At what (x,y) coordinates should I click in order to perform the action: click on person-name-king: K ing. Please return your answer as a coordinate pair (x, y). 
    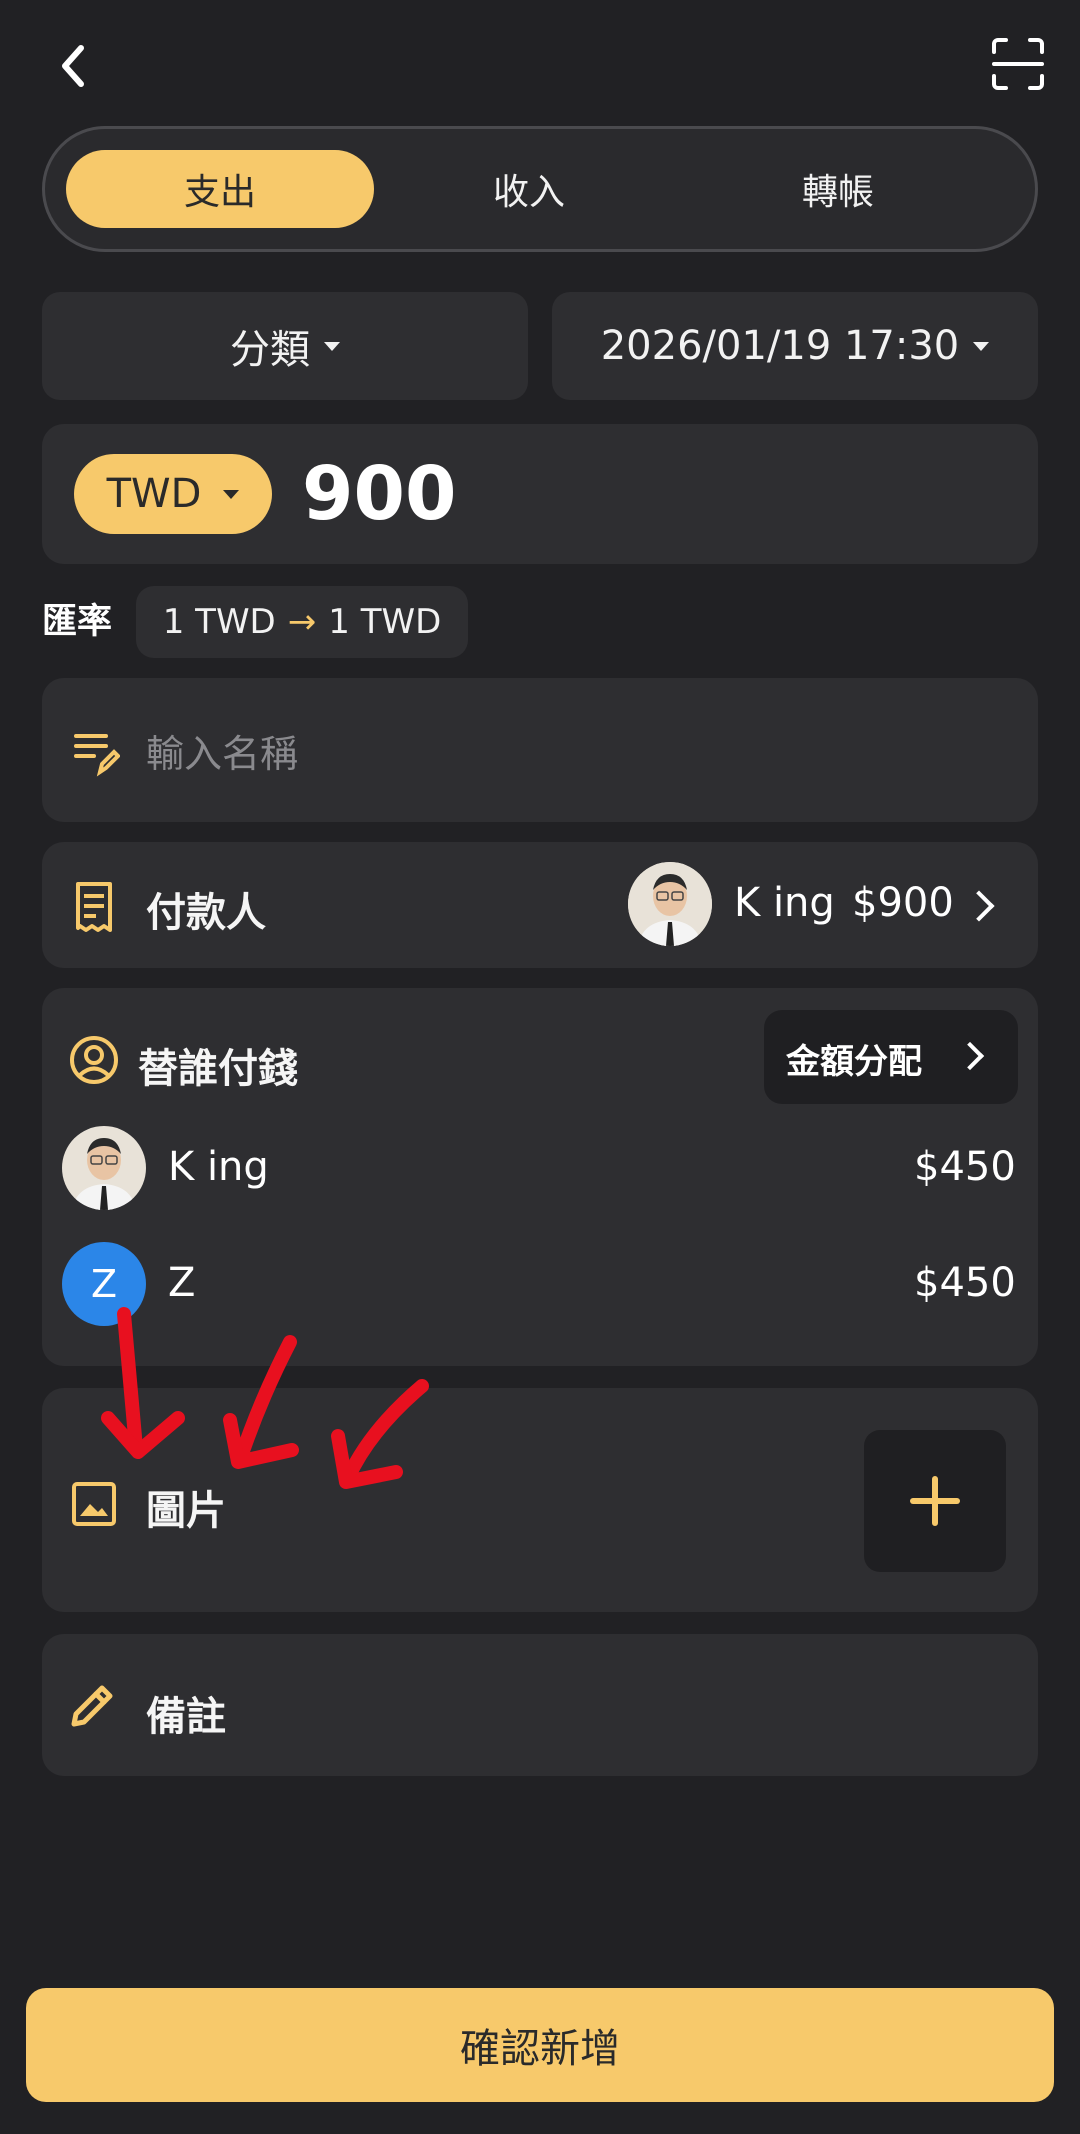
    Looking at the image, I should click on (218, 1167).